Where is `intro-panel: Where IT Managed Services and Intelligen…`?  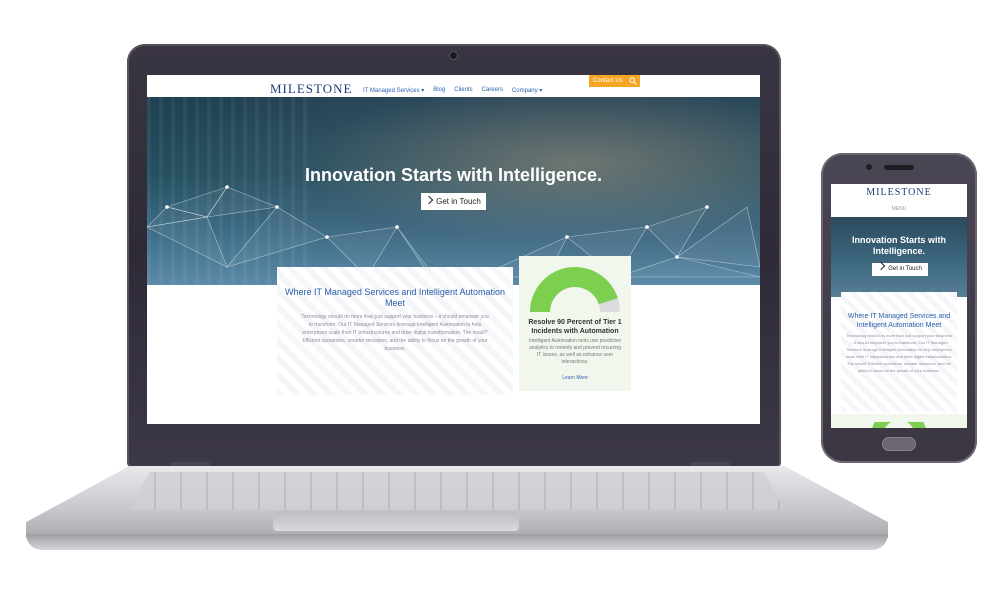
intro-panel: Where IT Managed Services and Intelligen… is located at coordinates (395, 331).